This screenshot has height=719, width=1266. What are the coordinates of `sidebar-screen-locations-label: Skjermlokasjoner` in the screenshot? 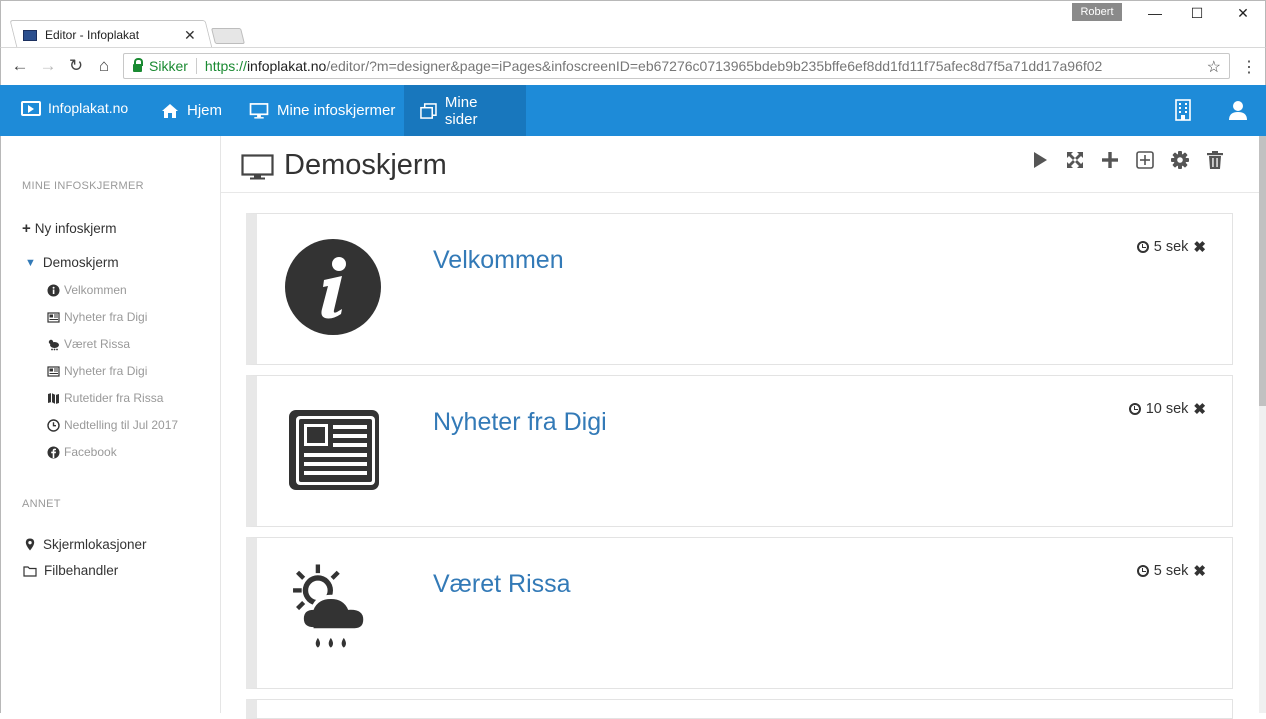 It's located at (95, 544).